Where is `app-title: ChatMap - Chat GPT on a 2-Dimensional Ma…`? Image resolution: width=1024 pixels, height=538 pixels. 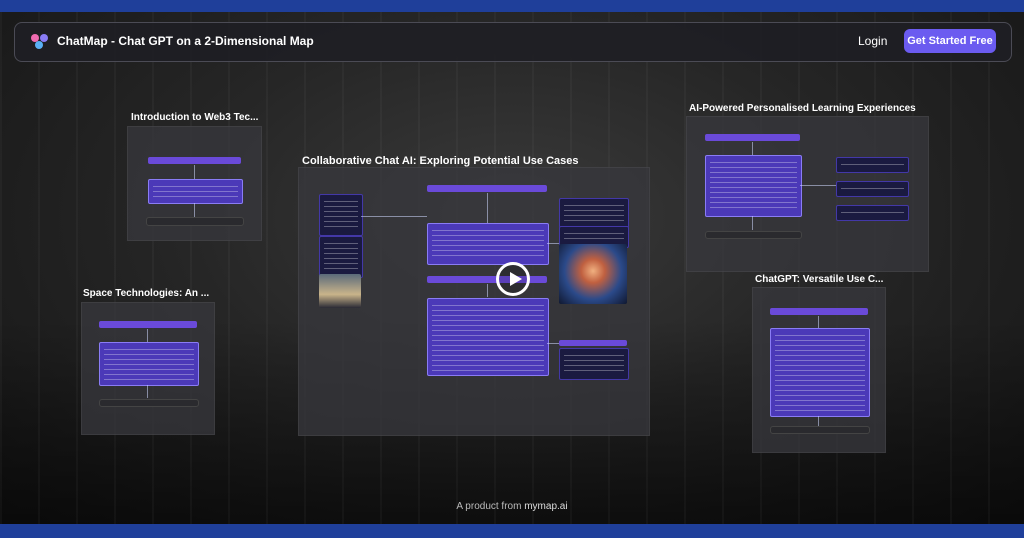 app-title: ChatMap - Chat GPT on a 2-Dimensional Ma… is located at coordinates (185, 41).